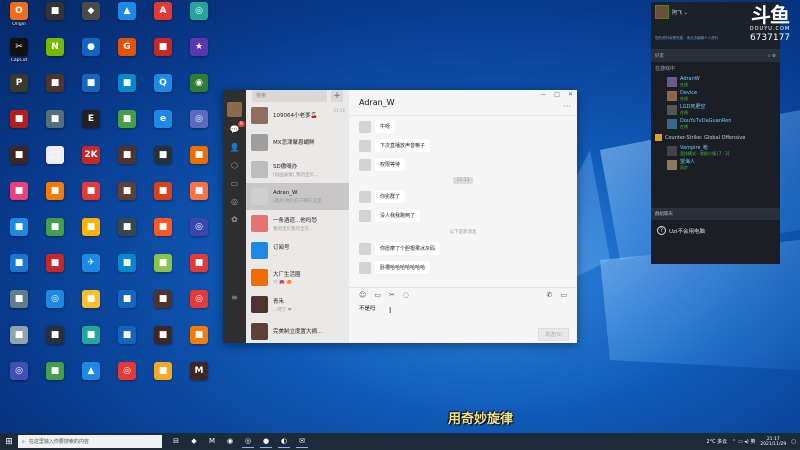  What do you see at coordinates (235, 220) in the screenshot?
I see `miniprogram-icon: ✿` at bounding box center [235, 220].